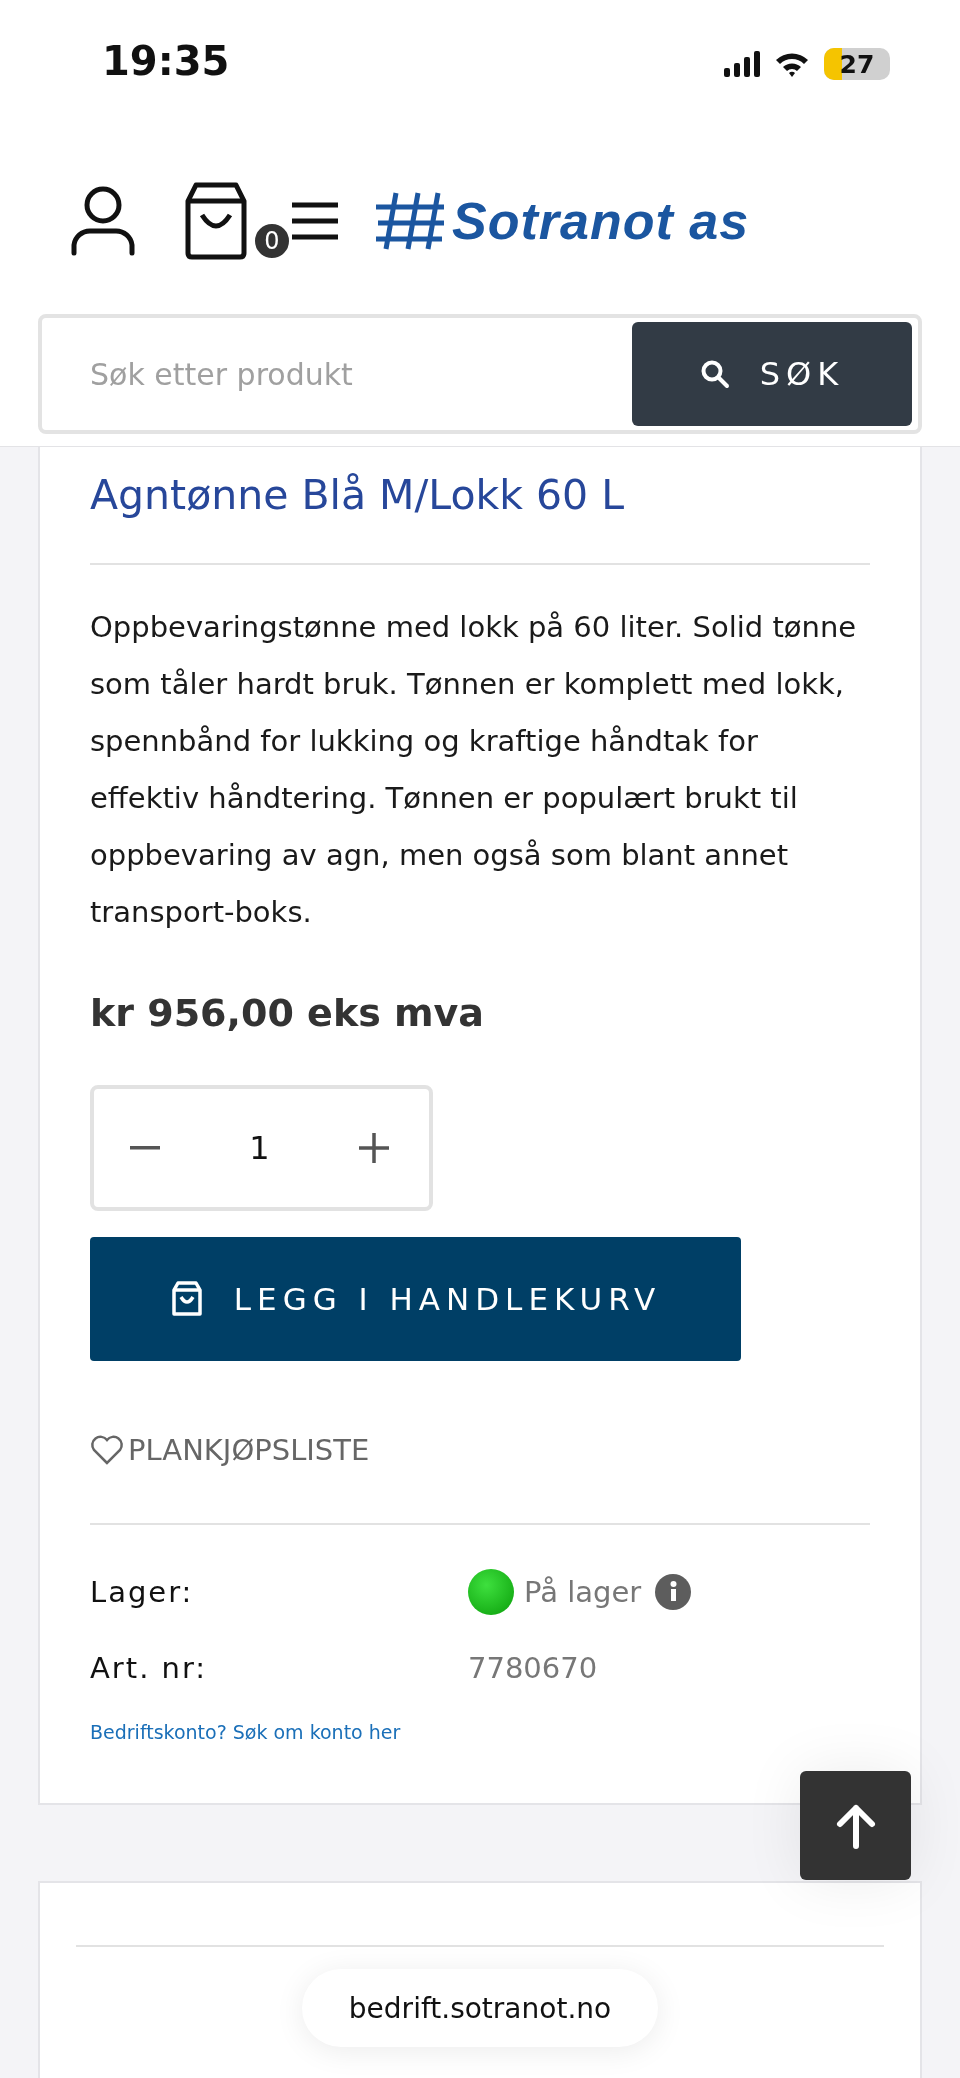 The width and height of the screenshot is (960, 2078). I want to click on product-description: Oppbevaringstønne med lokk på 60 liter. Solid tønne som tåler hardt bruk. Tønnen er komplett med lokk, spennbånd for lukking og kraftige håndtak for effektiv håndtering. Tønnen er populært brukt til oppbevaring av agn, men også som blant annet transport-boks., so click(474, 770).